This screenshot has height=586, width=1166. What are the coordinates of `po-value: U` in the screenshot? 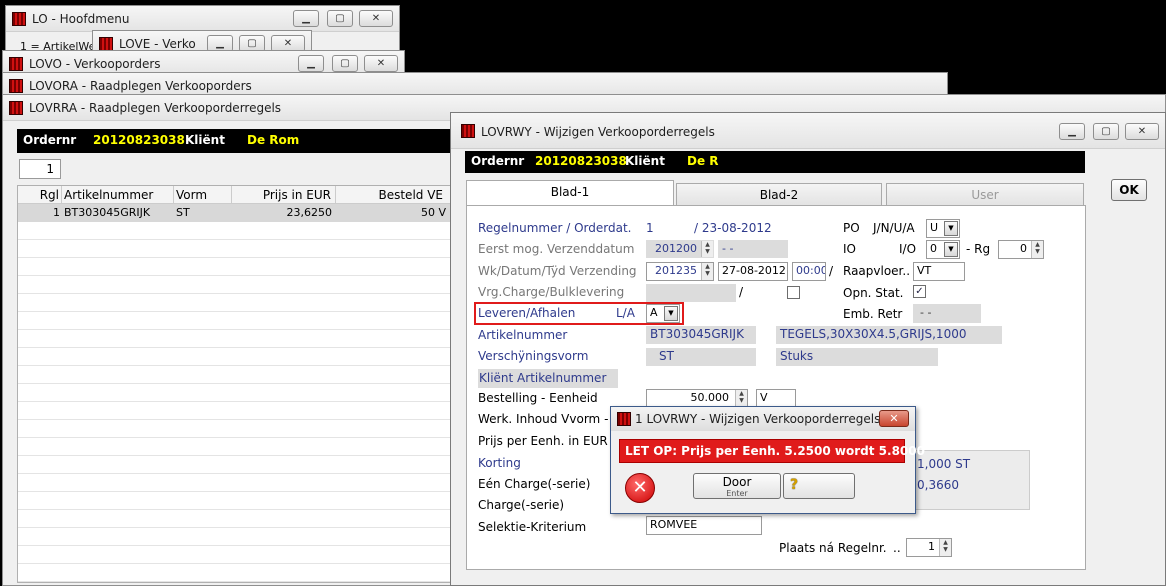 It's located at (934, 227).